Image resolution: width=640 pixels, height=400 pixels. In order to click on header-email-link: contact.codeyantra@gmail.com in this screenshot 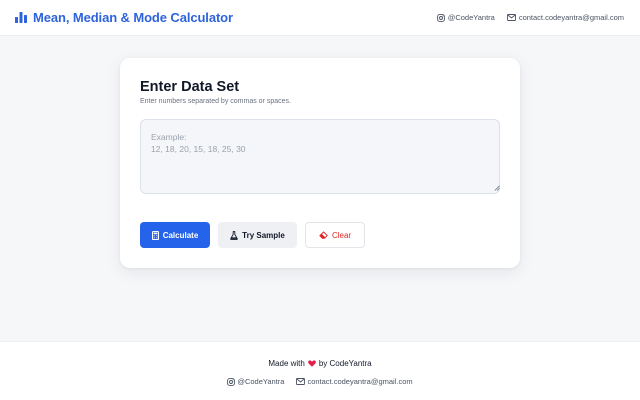, I will do `click(565, 17)`.